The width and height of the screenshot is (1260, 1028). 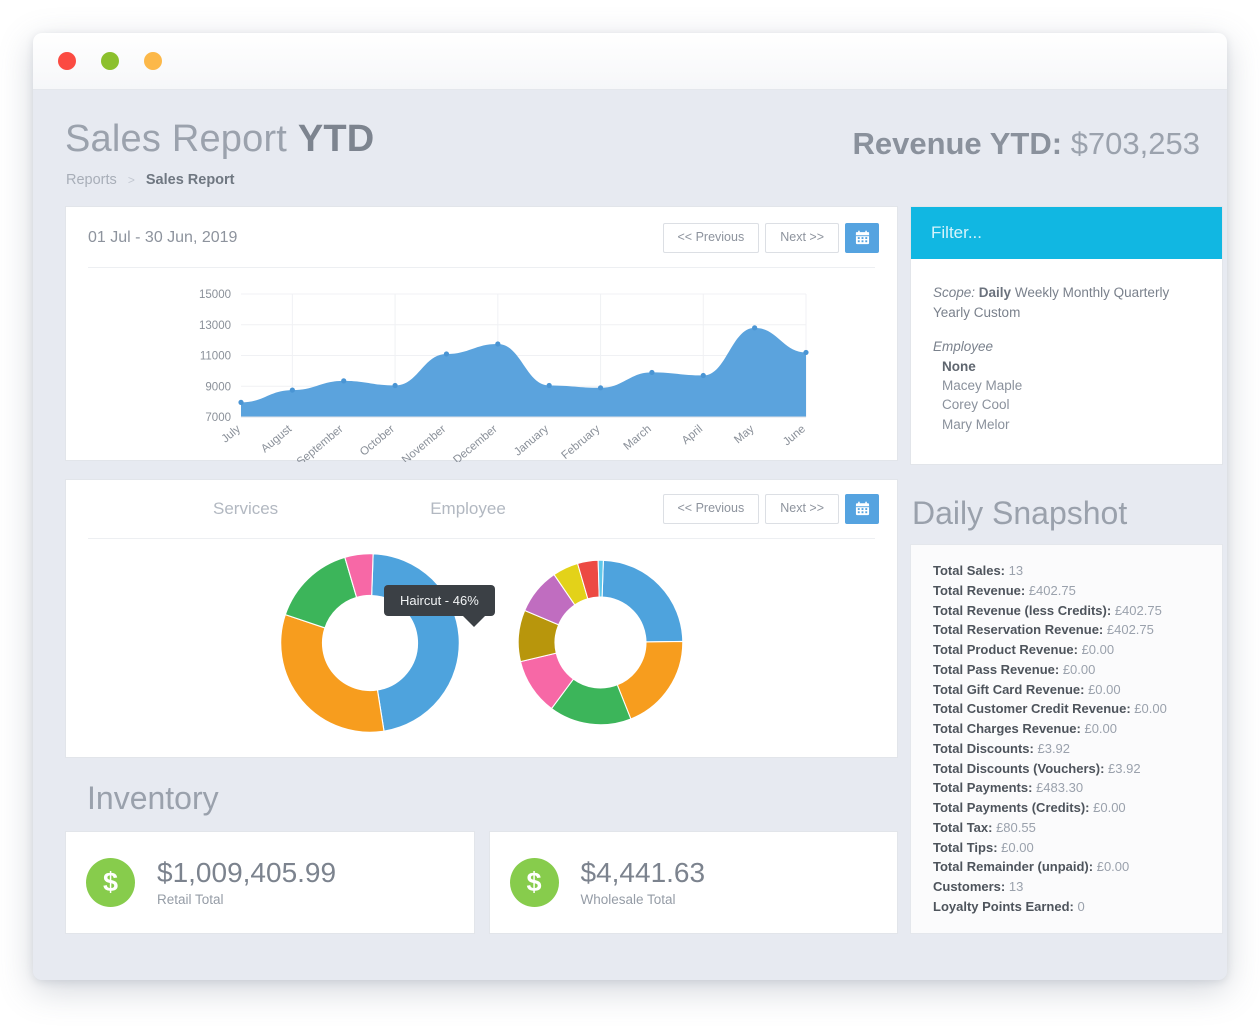 What do you see at coordinates (969, 886) in the screenshot?
I see `snapshot-row-label: Customers:` at bounding box center [969, 886].